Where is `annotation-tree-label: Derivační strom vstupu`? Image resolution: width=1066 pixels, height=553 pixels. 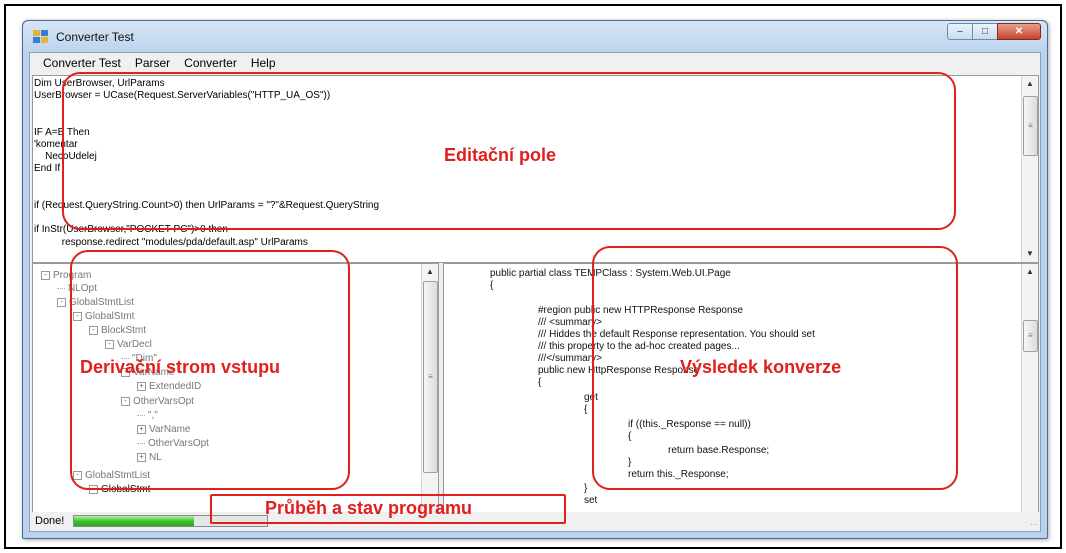
annotation-tree-label: Derivační strom vstupu is located at coordinates (180, 367).